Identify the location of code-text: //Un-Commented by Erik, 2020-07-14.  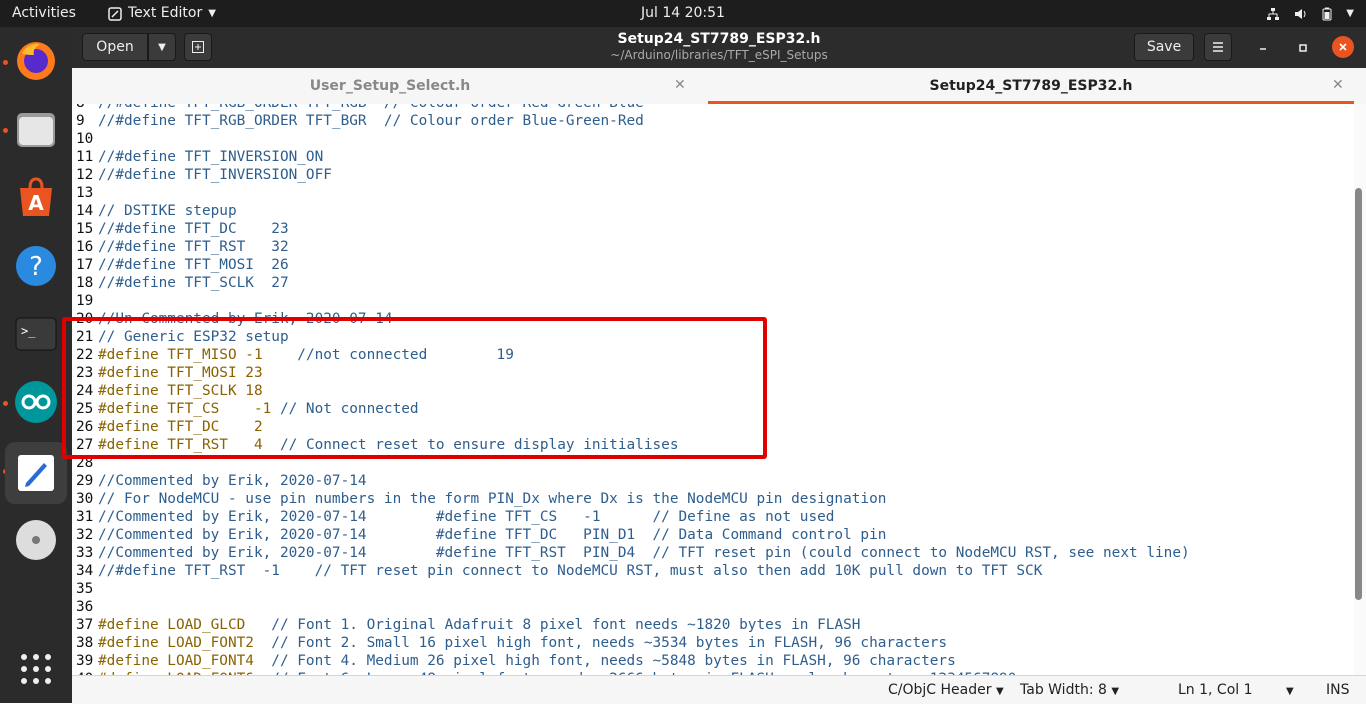
(245, 319).